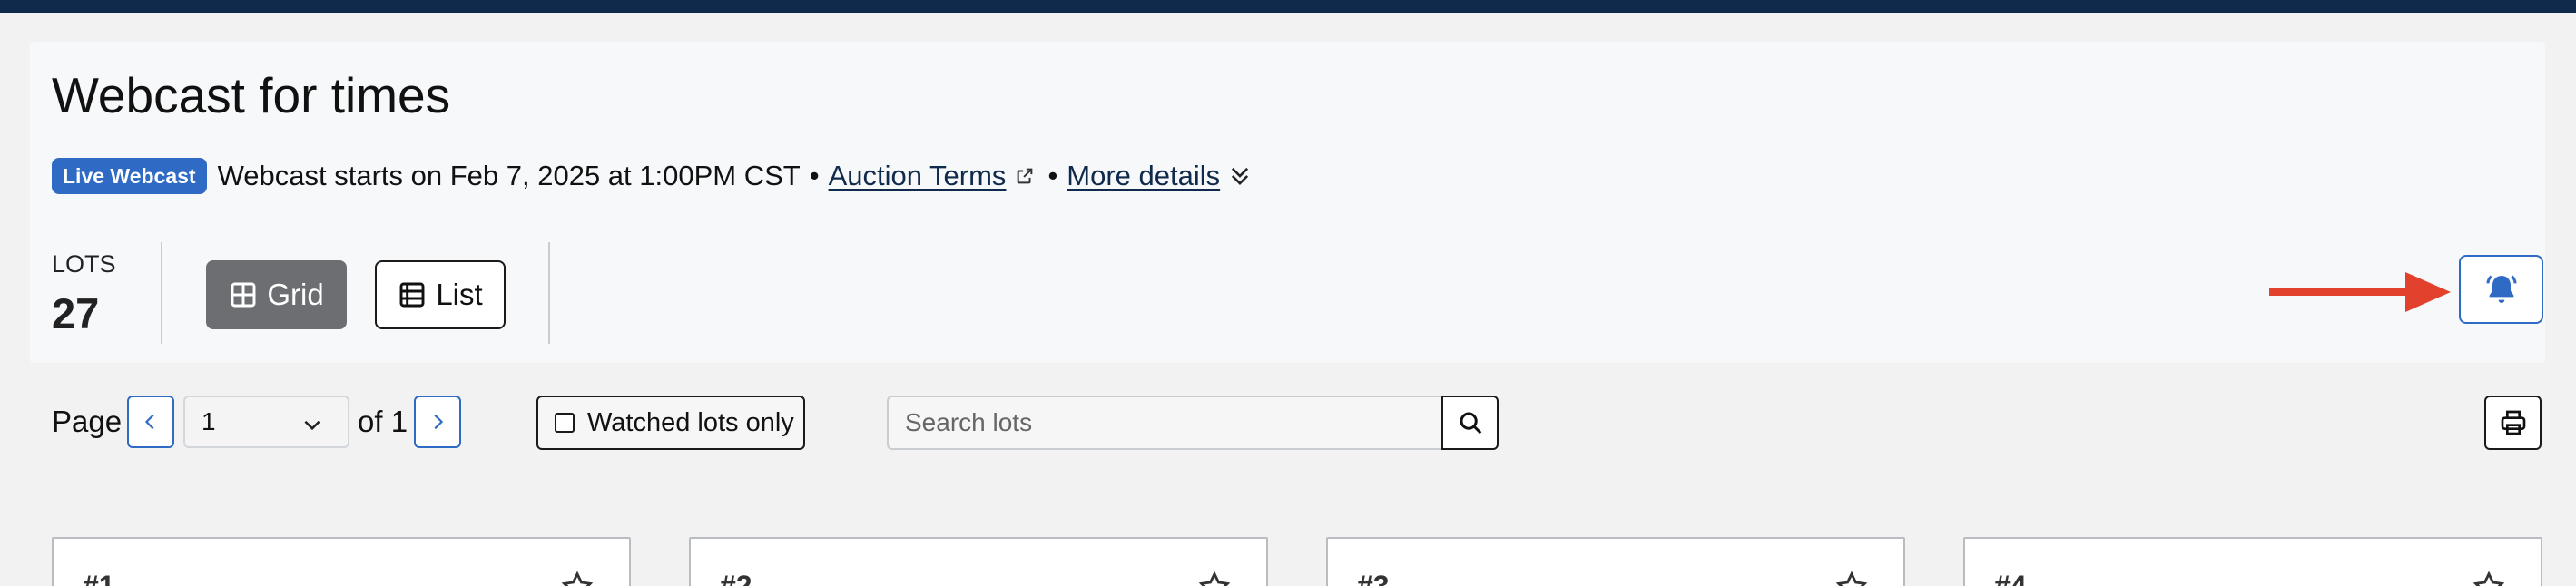  What do you see at coordinates (312, 425) in the screenshot?
I see `chevron-down-icon` at bounding box center [312, 425].